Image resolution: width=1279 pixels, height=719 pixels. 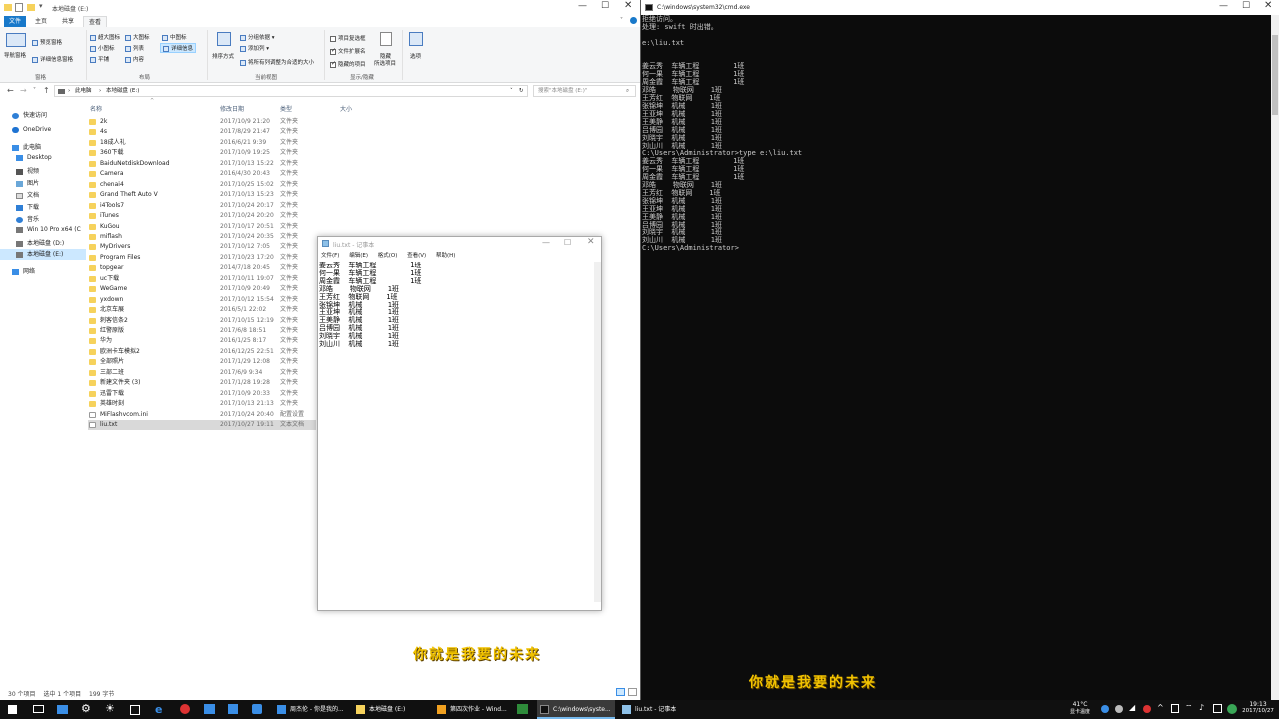 I want to click on file-row: chenai4 2017/10/25 15:02 文件夹, so click(x=202, y=185).